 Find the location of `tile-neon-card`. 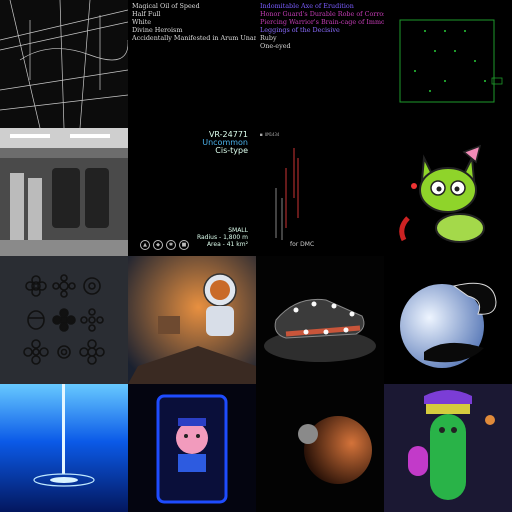

tile-neon-card is located at coordinates (192, 448).